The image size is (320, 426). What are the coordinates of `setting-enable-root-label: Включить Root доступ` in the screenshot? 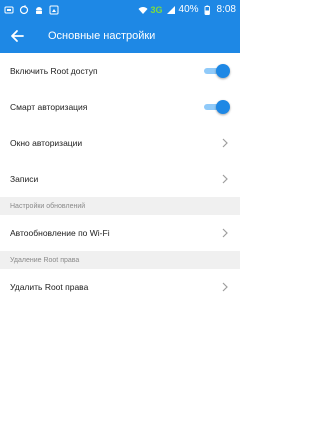 It's located at (54, 71).